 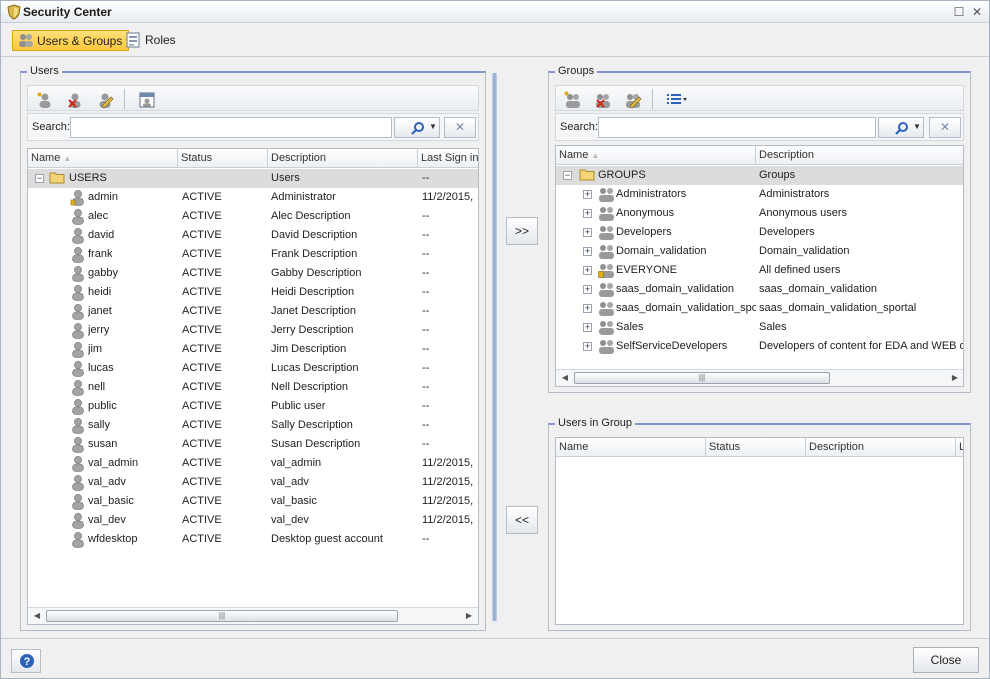 I want to click on tab-users-groups: Users & Groups, so click(x=71, y=40).